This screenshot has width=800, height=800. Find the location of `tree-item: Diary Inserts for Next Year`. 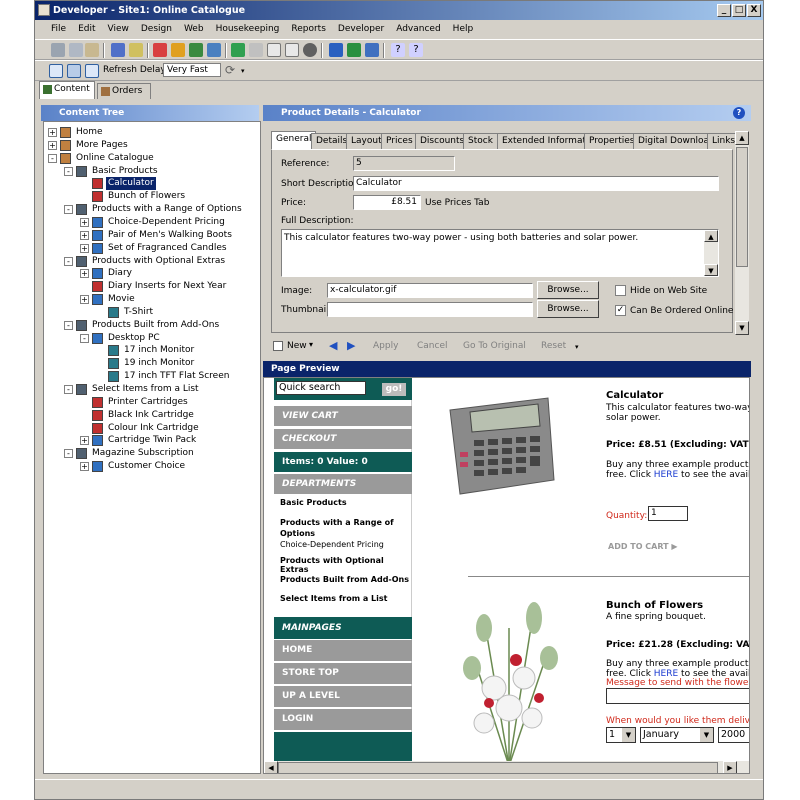

tree-item: Diary Inserts for Next Year is located at coordinates (152, 286).